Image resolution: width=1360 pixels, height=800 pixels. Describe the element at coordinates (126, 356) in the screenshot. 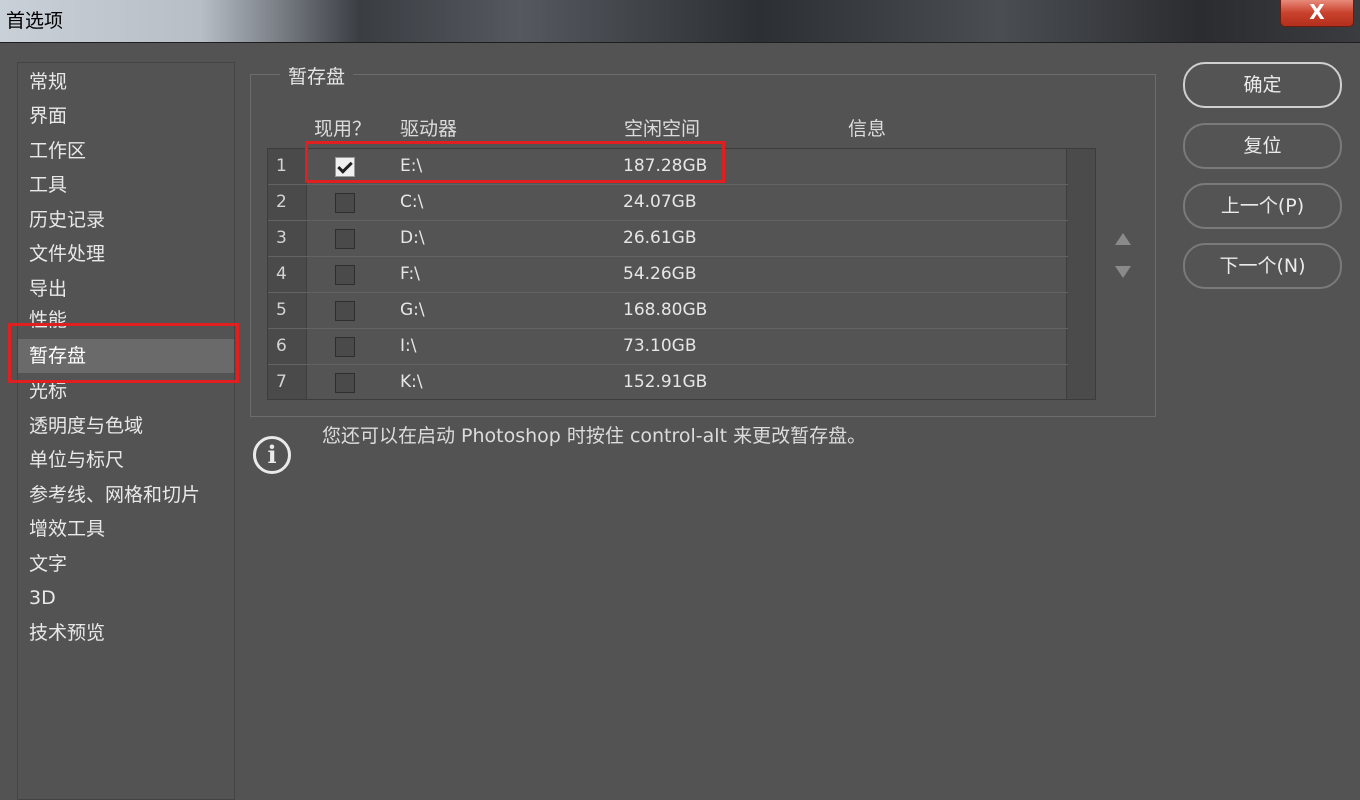

I see `sidebar-item-scratch-disks: 暂存盘` at that location.